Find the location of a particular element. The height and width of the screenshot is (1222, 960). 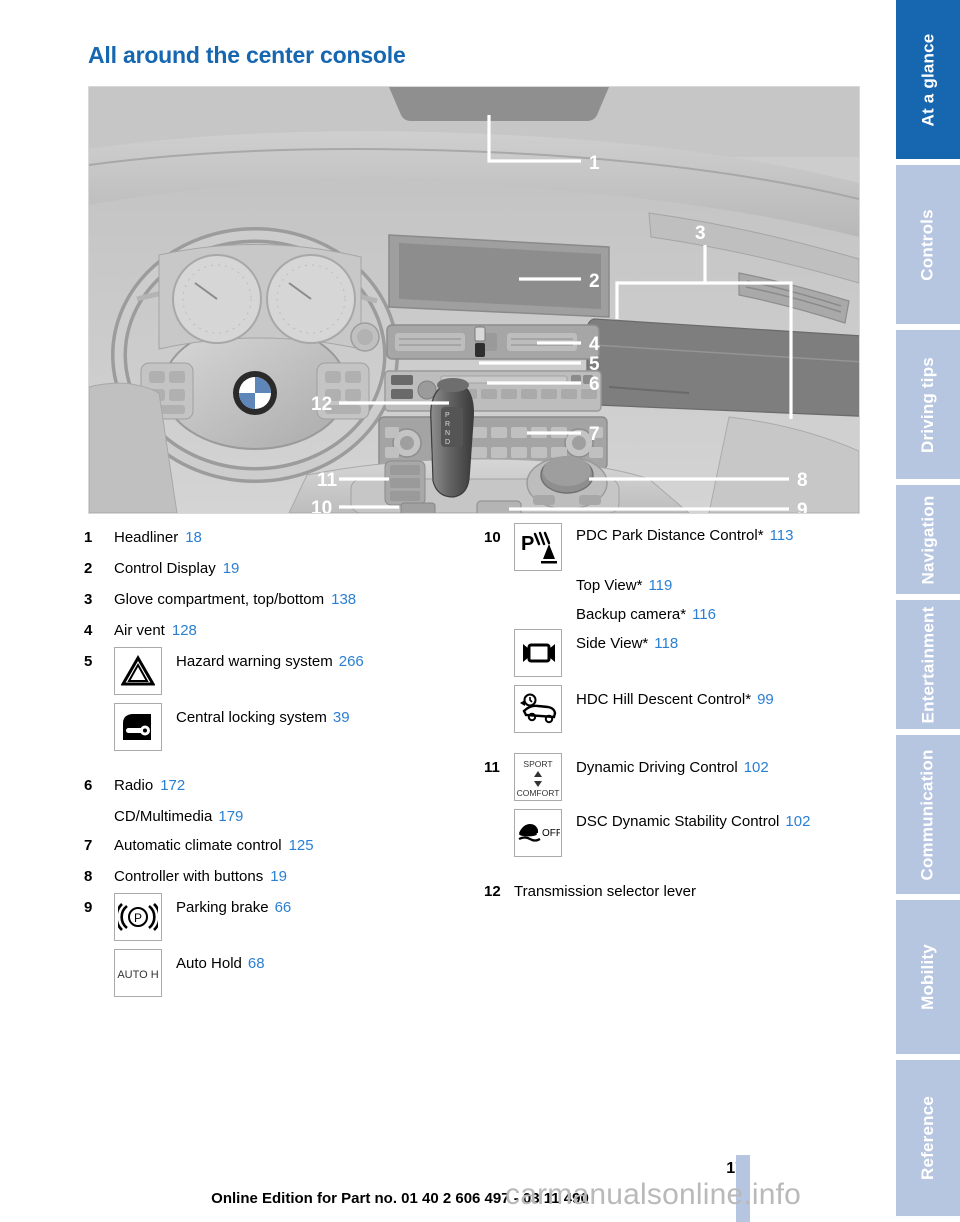

page-ref: 66 is located at coordinates (283, 907).